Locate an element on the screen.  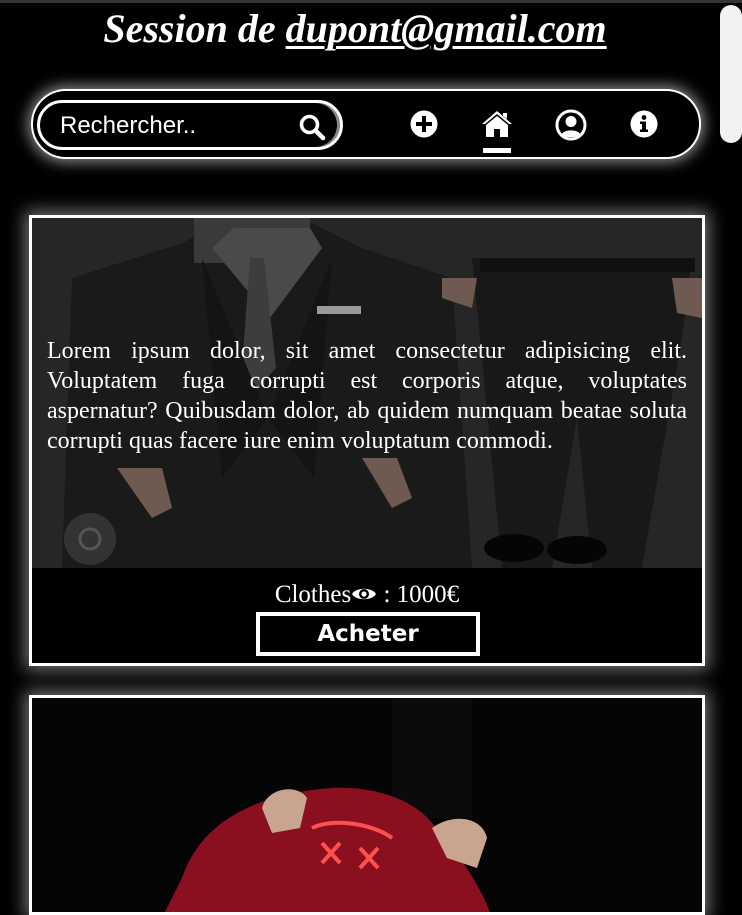
info-circle-icon is located at coordinates (644, 124).